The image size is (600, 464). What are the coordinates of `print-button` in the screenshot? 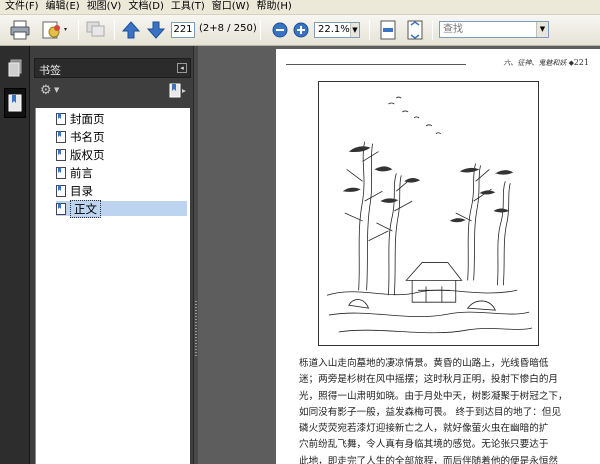 It's located at (20, 30).